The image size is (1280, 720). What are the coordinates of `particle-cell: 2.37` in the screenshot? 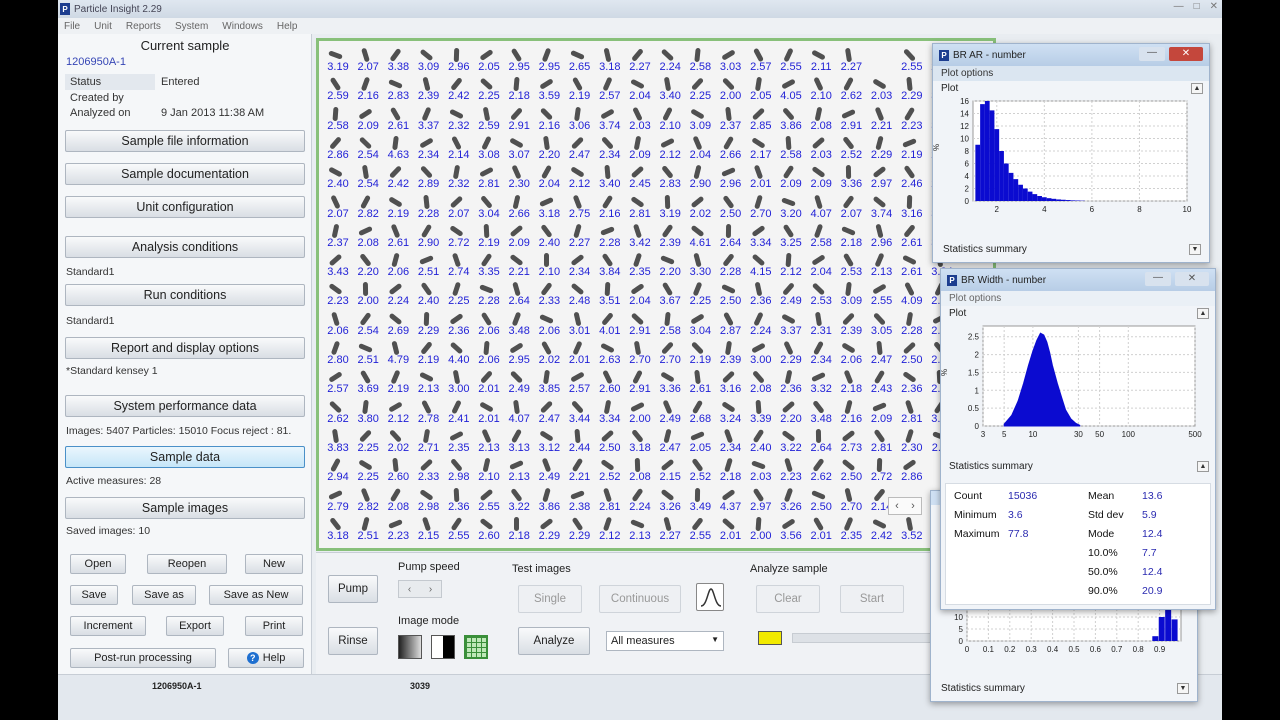 It's located at (336, 235).